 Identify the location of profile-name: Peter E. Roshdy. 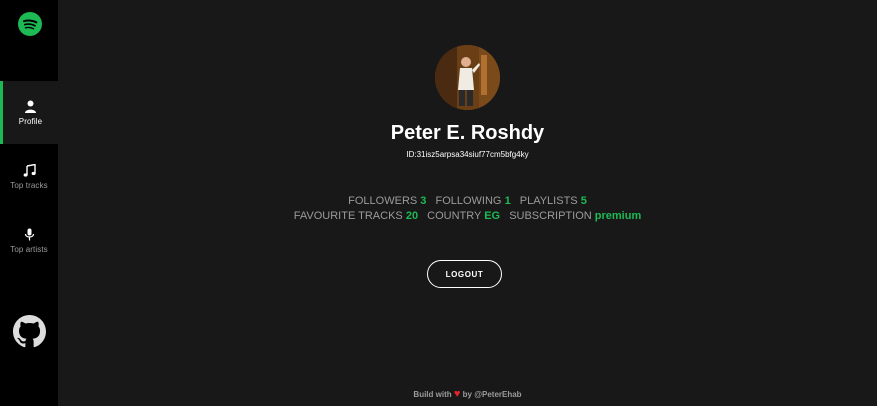
(467, 133).